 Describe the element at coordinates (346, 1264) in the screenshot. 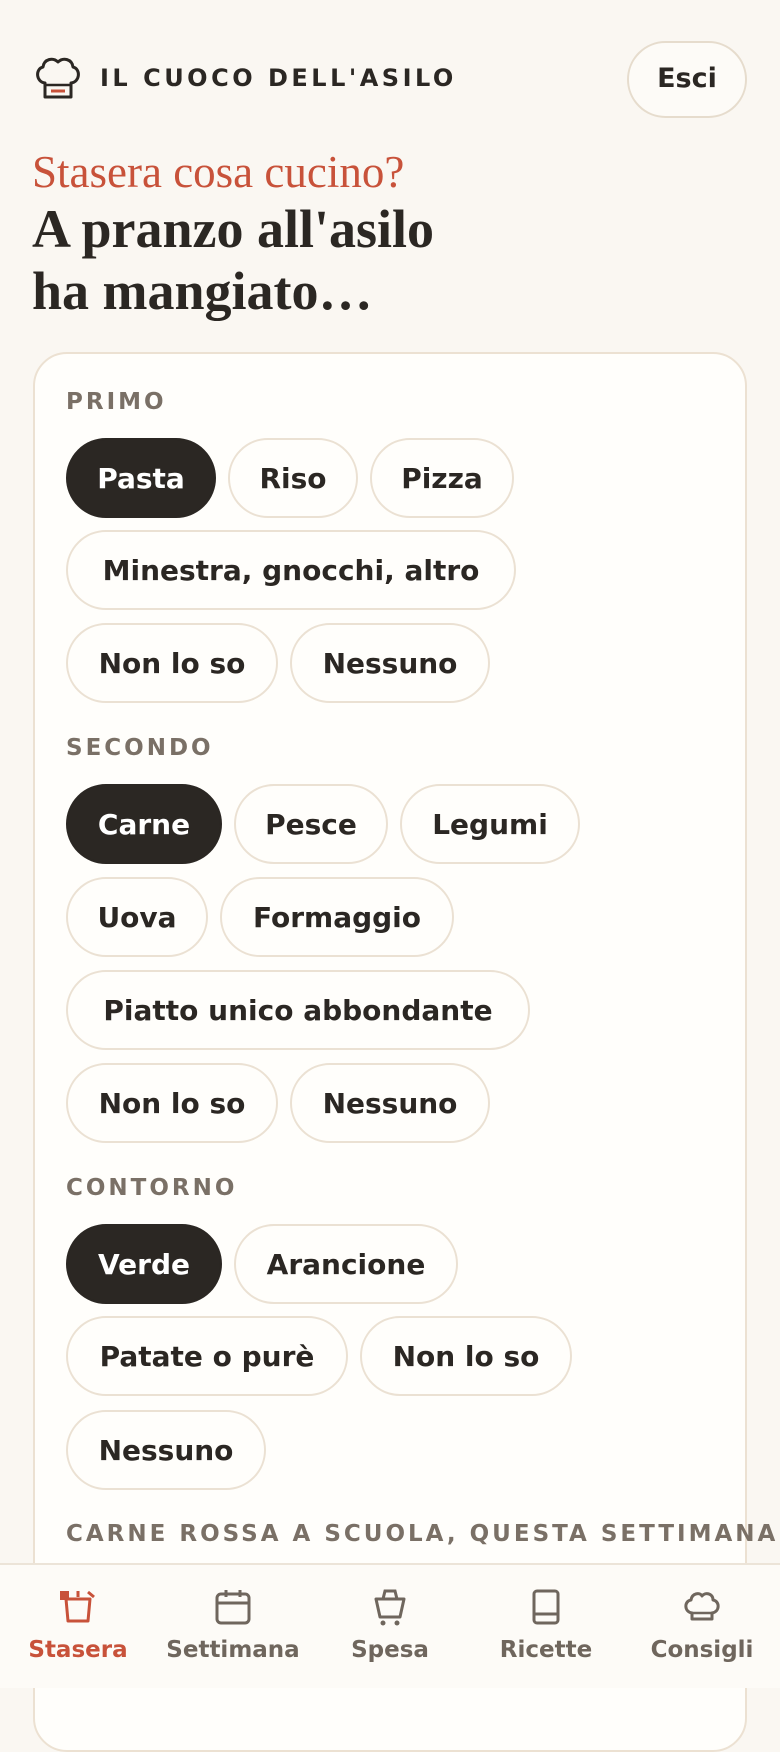

I see `chip-contorno-arancione: Arancione` at that location.